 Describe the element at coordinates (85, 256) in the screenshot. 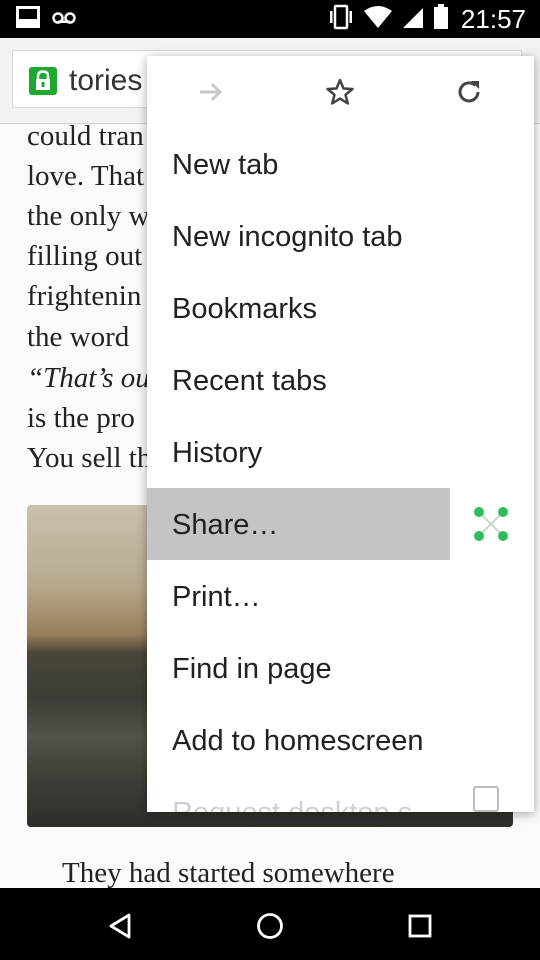

I see `article-line: filling out` at that location.